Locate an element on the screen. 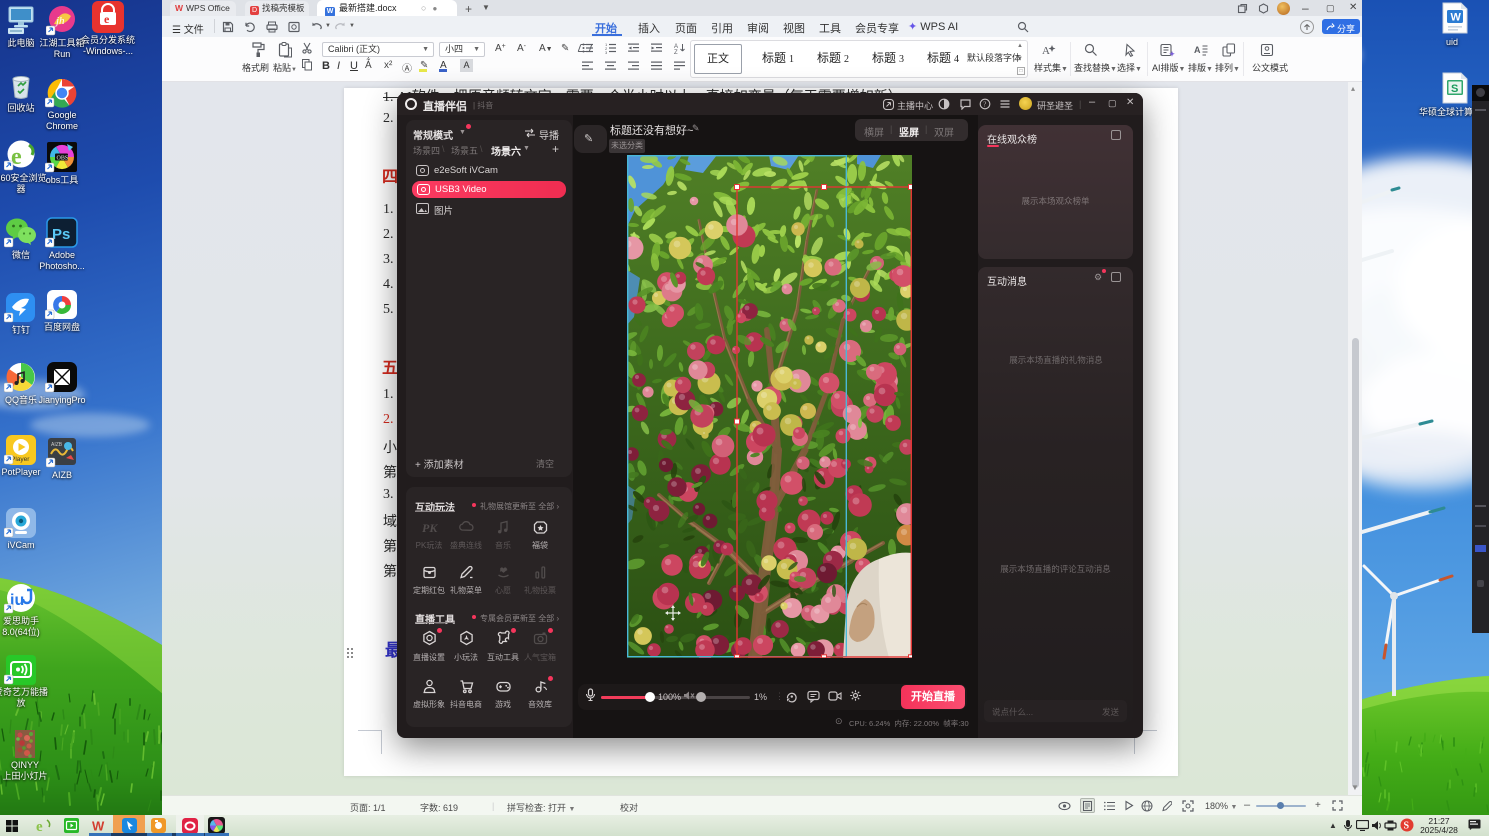 This screenshot has height=836, width=1489. svg-text: OBS is located at coordinates (63, 159).